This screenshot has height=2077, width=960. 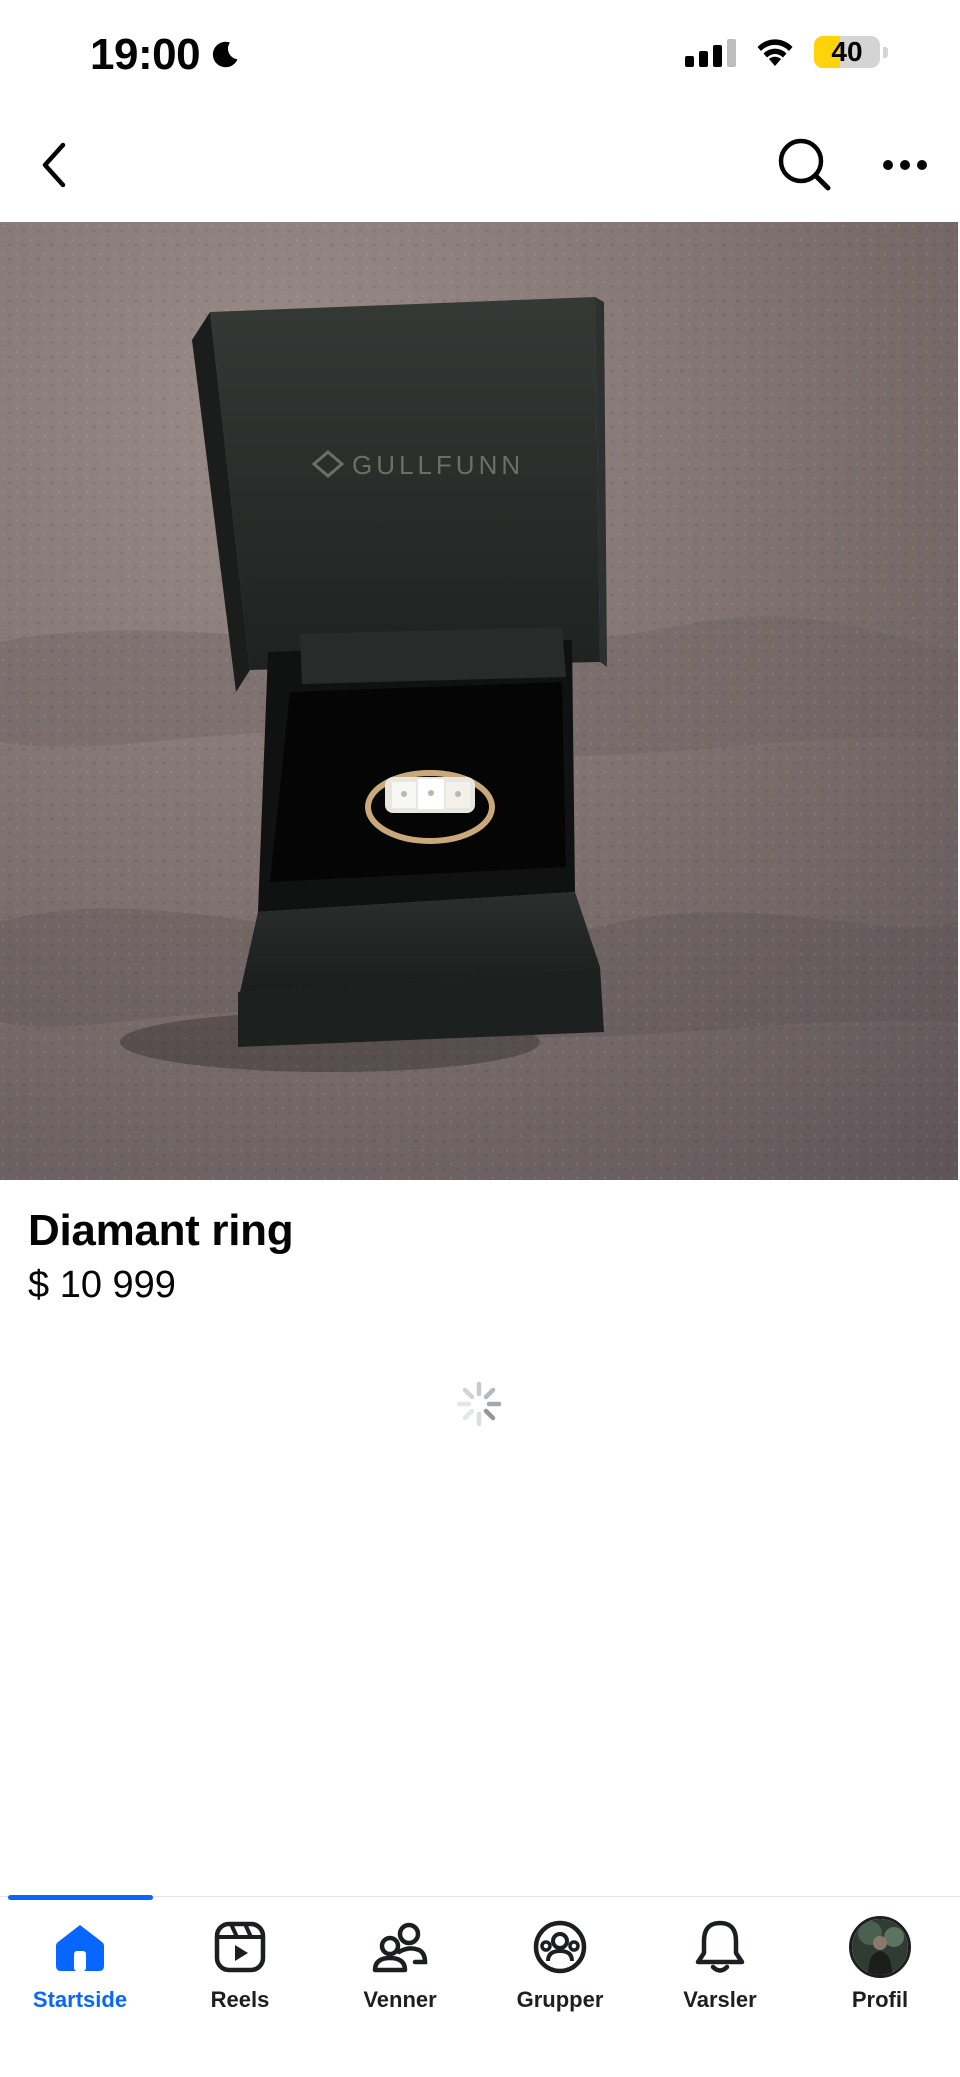 What do you see at coordinates (80, 1947) in the screenshot?
I see `home-icon` at bounding box center [80, 1947].